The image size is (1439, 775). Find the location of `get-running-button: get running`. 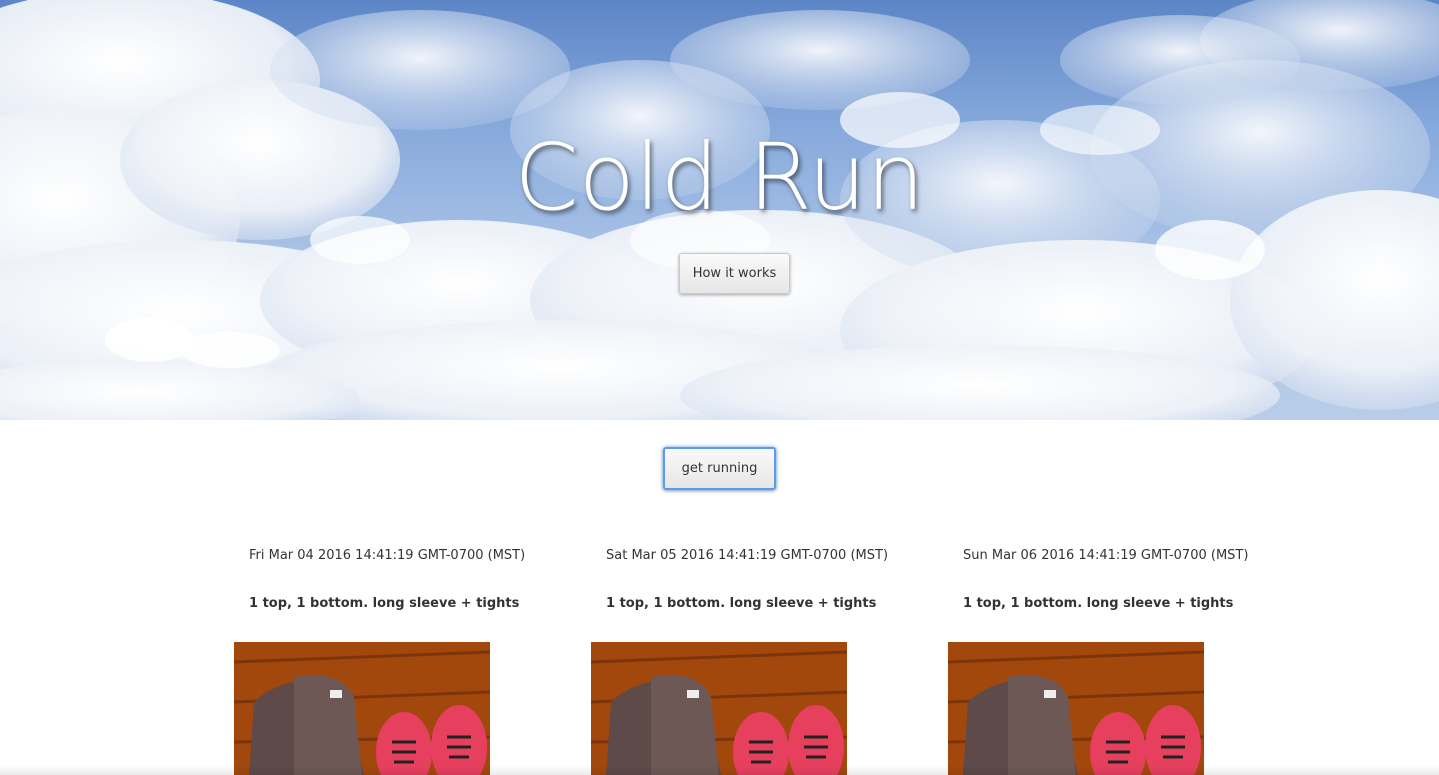

get-running-button: get running is located at coordinates (719, 468).